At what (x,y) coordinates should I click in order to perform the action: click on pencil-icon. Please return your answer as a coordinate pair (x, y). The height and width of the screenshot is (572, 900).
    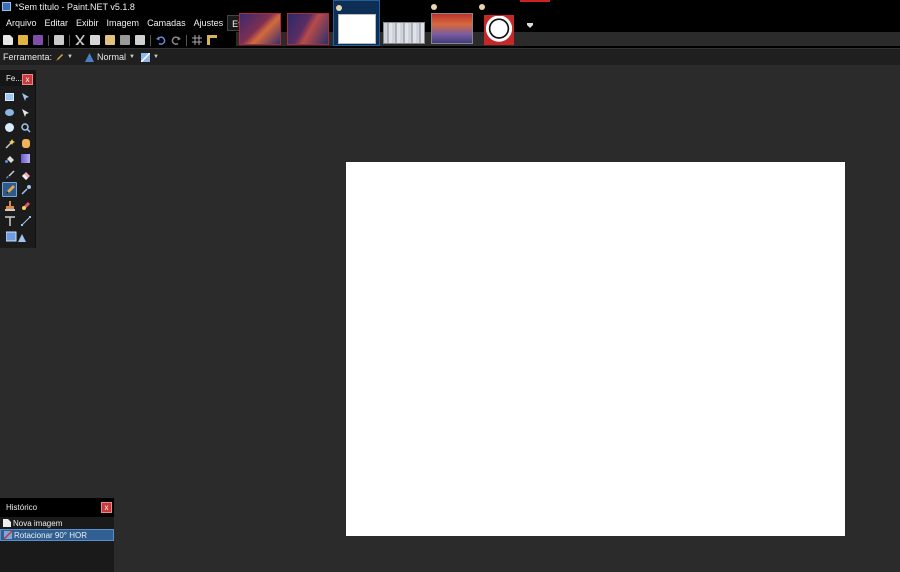
    Looking at the image, I should click on (59, 57).